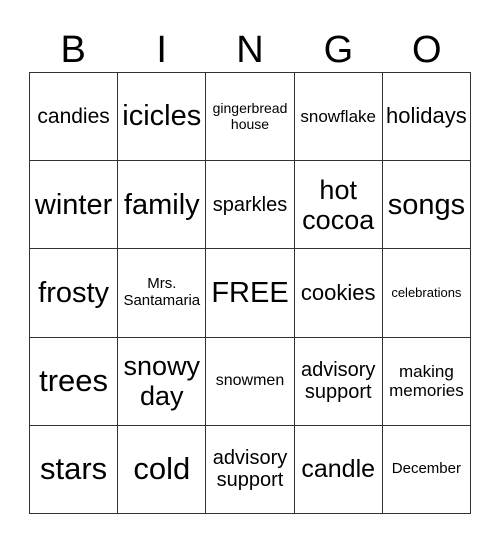 This screenshot has width=500, height=544. Describe the element at coordinates (338, 117) in the screenshot. I see `bingo-cell: snowflake` at that location.